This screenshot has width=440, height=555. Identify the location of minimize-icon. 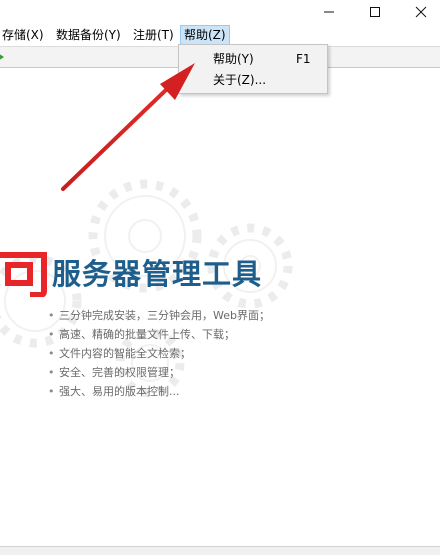
(329, 12).